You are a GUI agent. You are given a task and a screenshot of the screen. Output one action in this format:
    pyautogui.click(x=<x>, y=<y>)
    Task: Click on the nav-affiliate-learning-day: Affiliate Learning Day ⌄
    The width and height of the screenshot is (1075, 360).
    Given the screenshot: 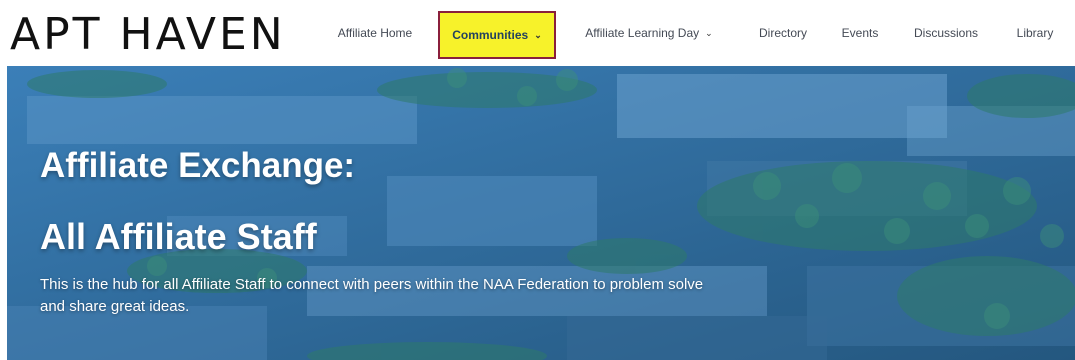 What is the action you would take?
    pyautogui.click(x=649, y=33)
    